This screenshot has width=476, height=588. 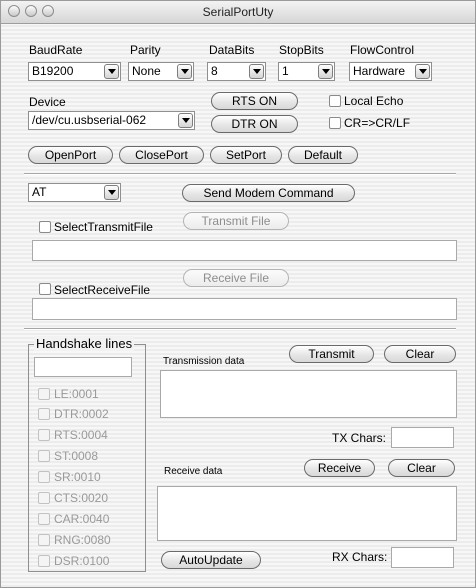 What do you see at coordinates (335, 123) in the screenshot?
I see `cr-conversion-checkbox` at bounding box center [335, 123].